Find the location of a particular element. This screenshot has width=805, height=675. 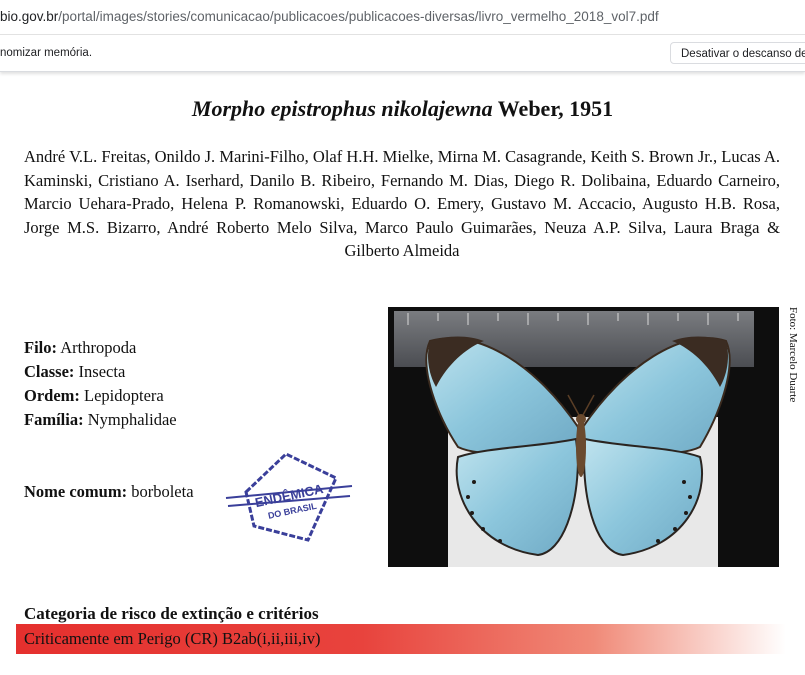

species-author: Weber, 1951 is located at coordinates (553, 108).